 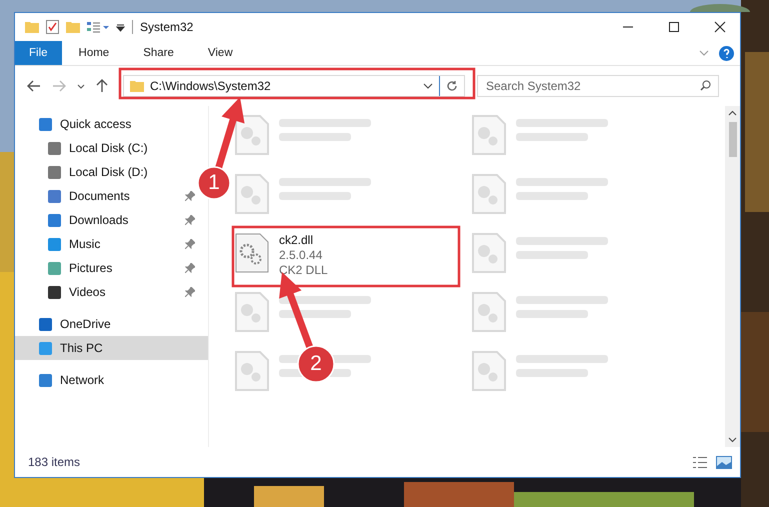 I want to click on step-number: 2, so click(x=316, y=364).